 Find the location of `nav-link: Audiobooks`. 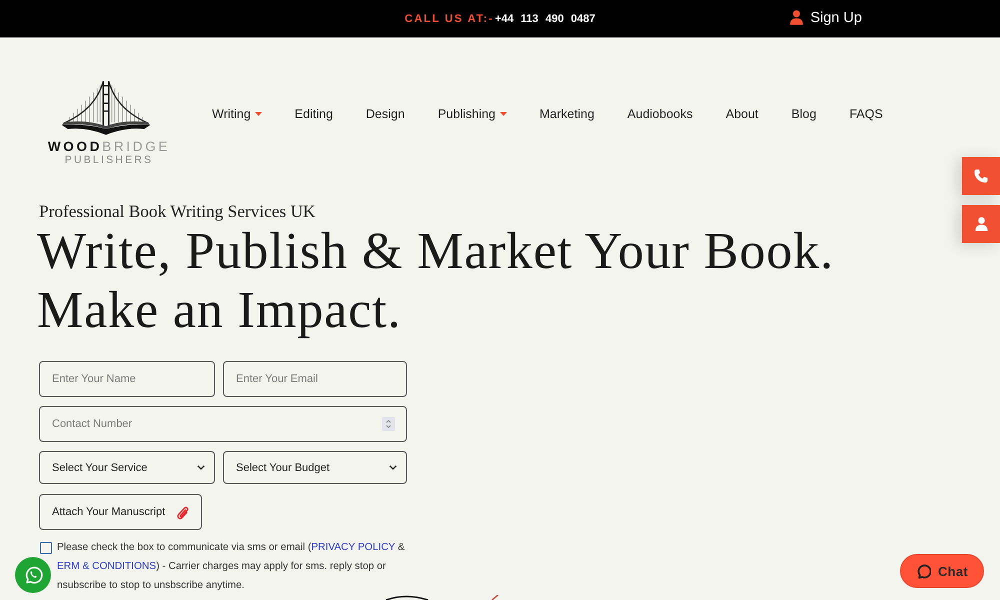

nav-link: Audiobooks is located at coordinates (660, 114).